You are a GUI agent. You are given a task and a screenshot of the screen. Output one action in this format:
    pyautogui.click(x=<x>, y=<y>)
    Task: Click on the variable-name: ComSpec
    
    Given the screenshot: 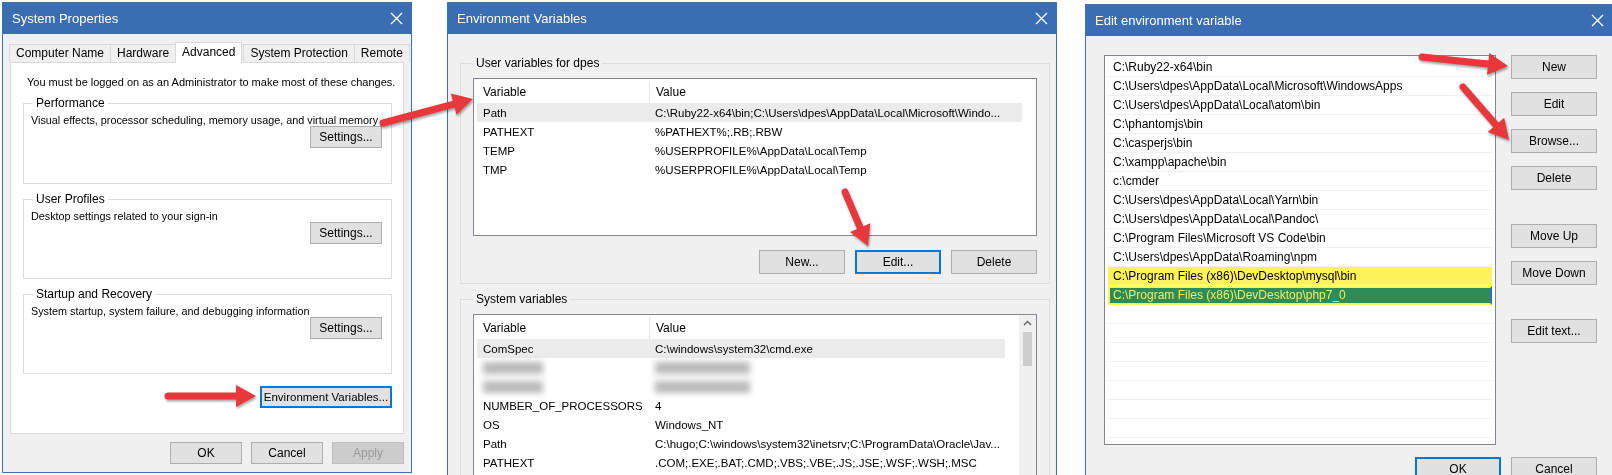 What is the action you would take?
    pyautogui.click(x=508, y=348)
    